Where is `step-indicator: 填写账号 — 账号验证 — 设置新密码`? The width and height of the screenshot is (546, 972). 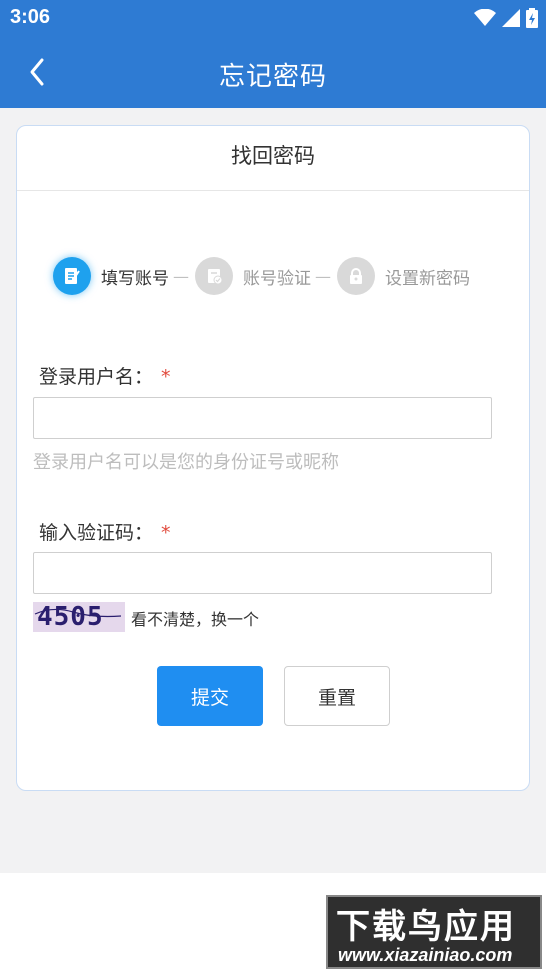 step-indicator: 填写账号 — 账号验证 — 设置新密码 is located at coordinates (261, 276).